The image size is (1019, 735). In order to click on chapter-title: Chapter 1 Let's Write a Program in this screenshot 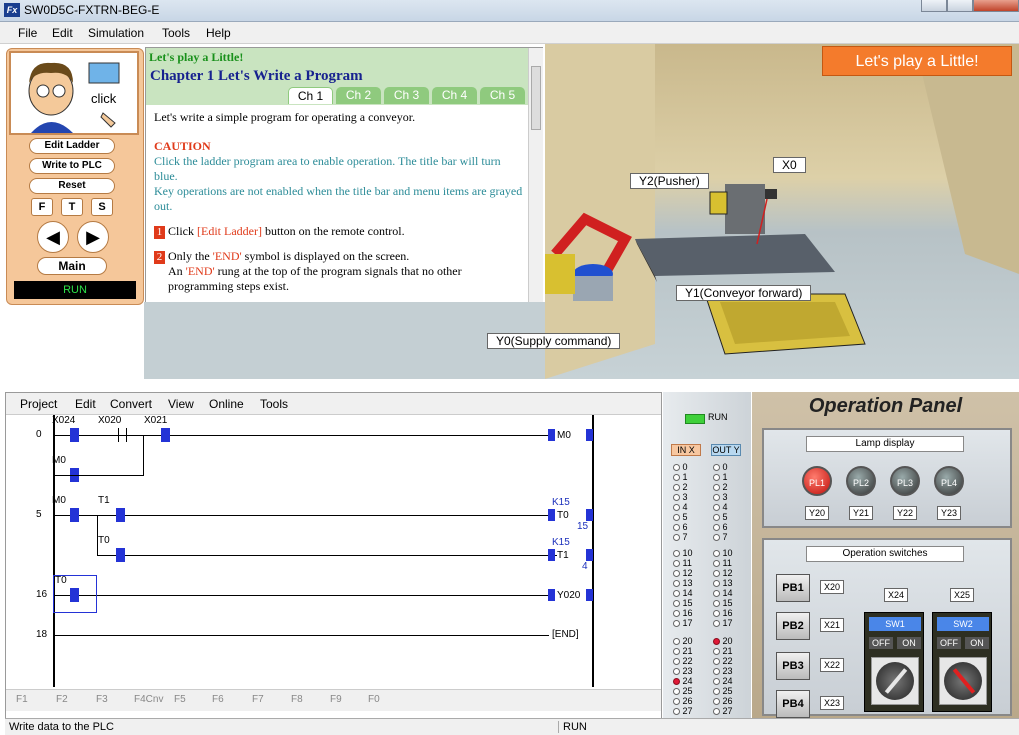, I will do `click(256, 76)`.